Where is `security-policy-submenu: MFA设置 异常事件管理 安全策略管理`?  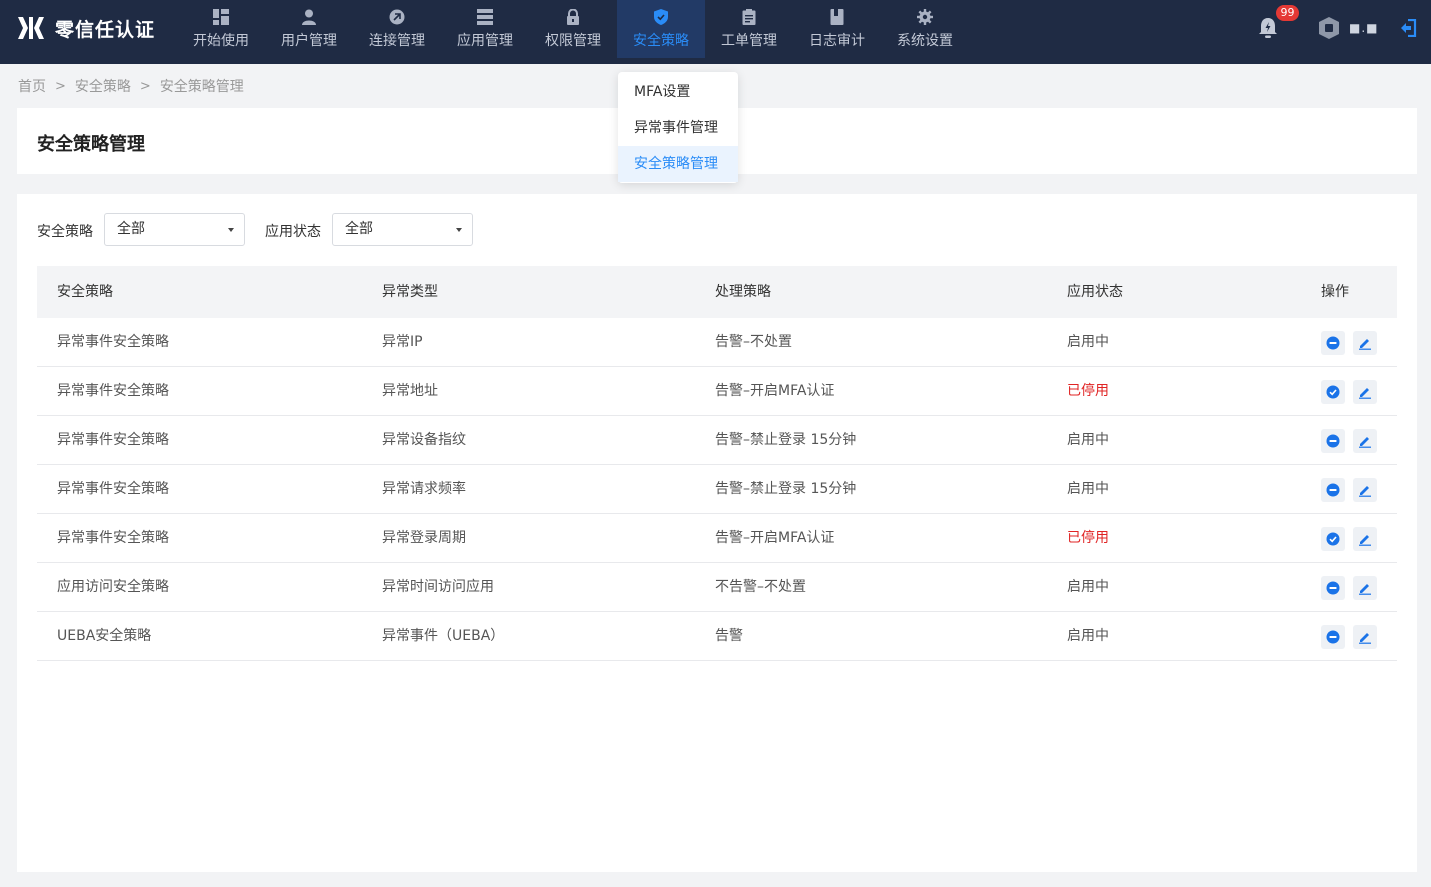
security-policy-submenu: MFA设置 异常事件管理 安全策略管理 is located at coordinates (678, 127).